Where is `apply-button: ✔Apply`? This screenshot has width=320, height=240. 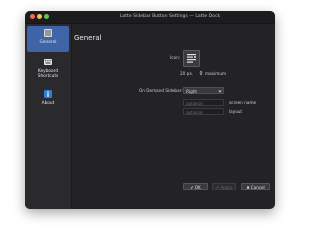
apply-button: ✔Apply is located at coordinates (224, 186).